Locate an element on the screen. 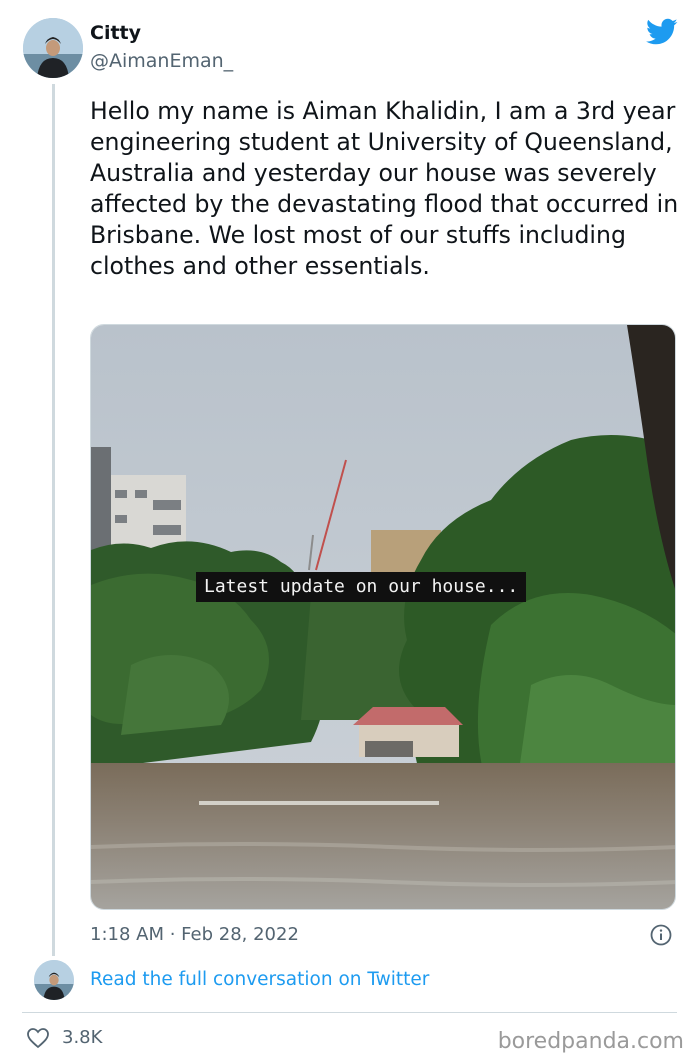 This screenshot has width=700, height=1064. tweet-timestamp: 1:18 AM · Feb 28, 2022 is located at coordinates (194, 934).